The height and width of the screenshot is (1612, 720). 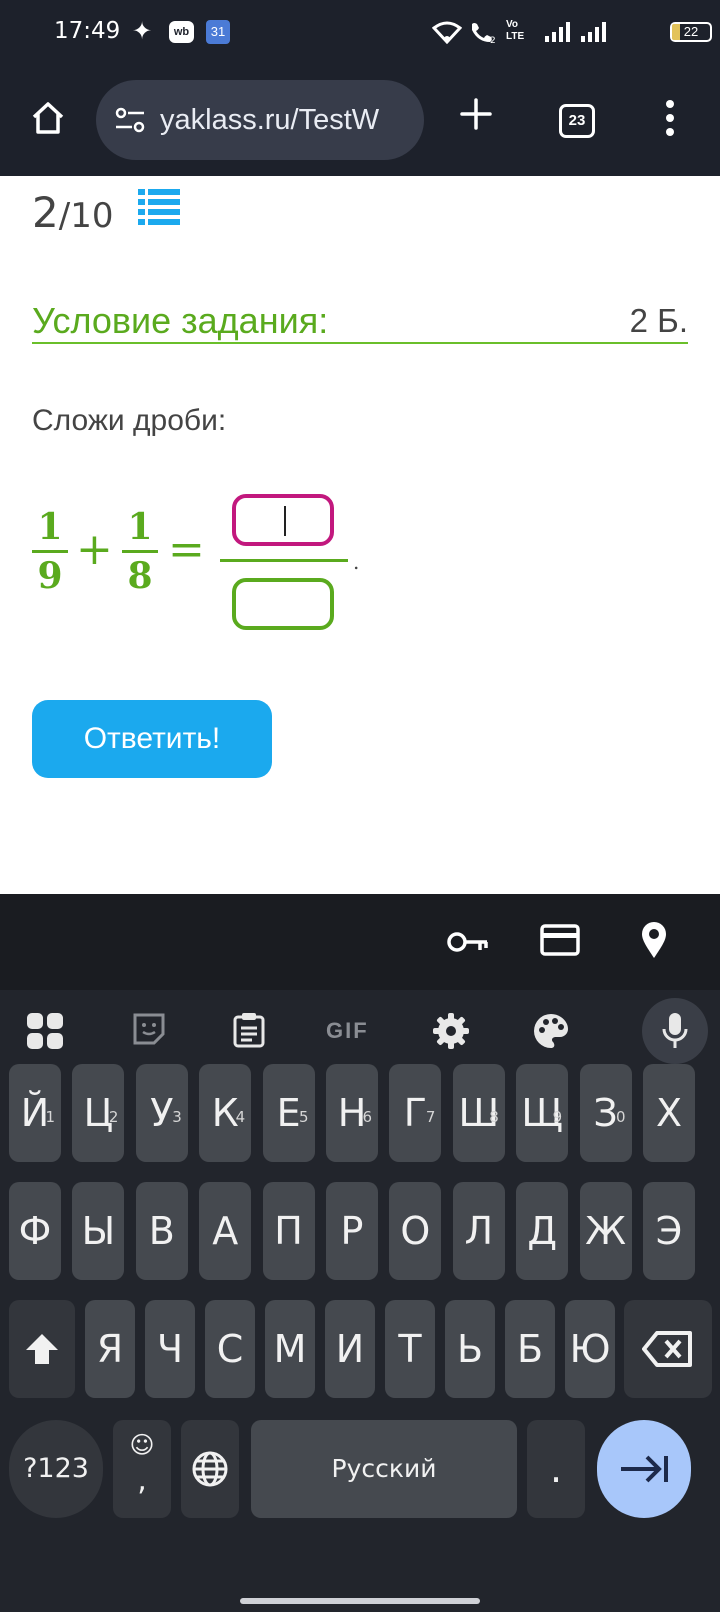 I want to click on key-row2-3: В, so click(x=161, y=1231).